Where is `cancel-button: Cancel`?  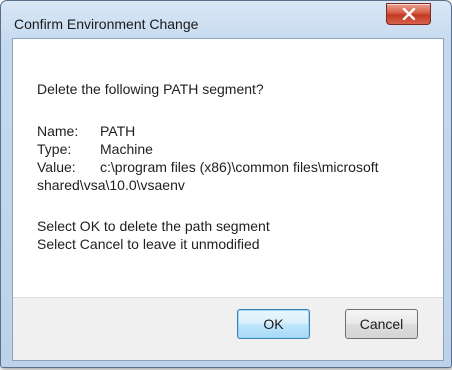
cancel-button: Cancel is located at coordinates (381, 324).